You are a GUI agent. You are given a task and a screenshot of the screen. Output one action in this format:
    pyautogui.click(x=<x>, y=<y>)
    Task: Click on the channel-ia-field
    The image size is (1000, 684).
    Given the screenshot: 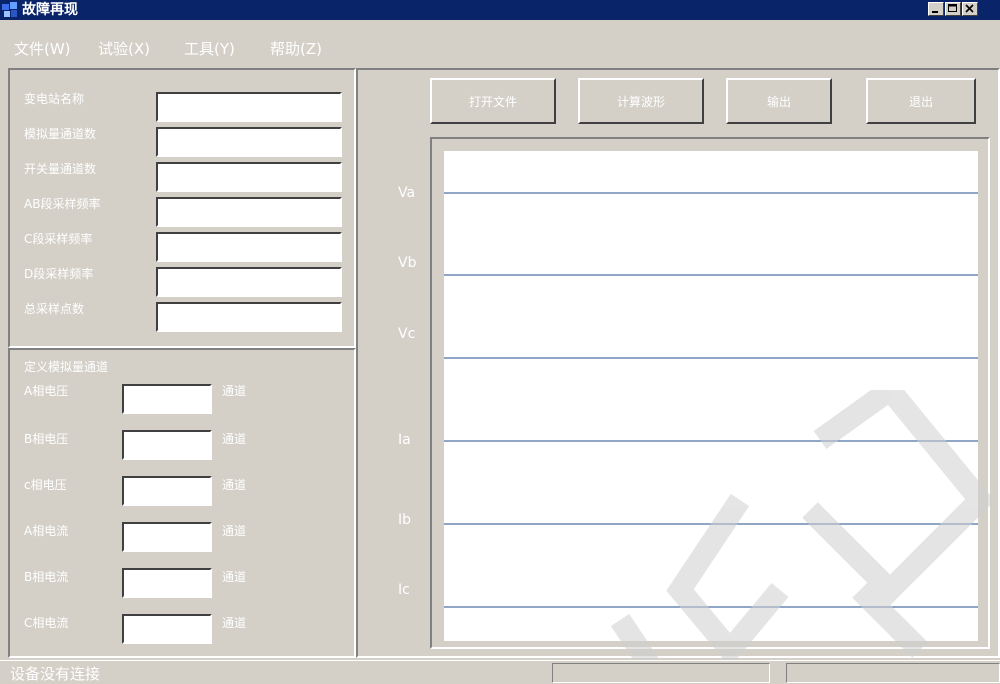 What is the action you would take?
    pyautogui.click(x=167, y=537)
    